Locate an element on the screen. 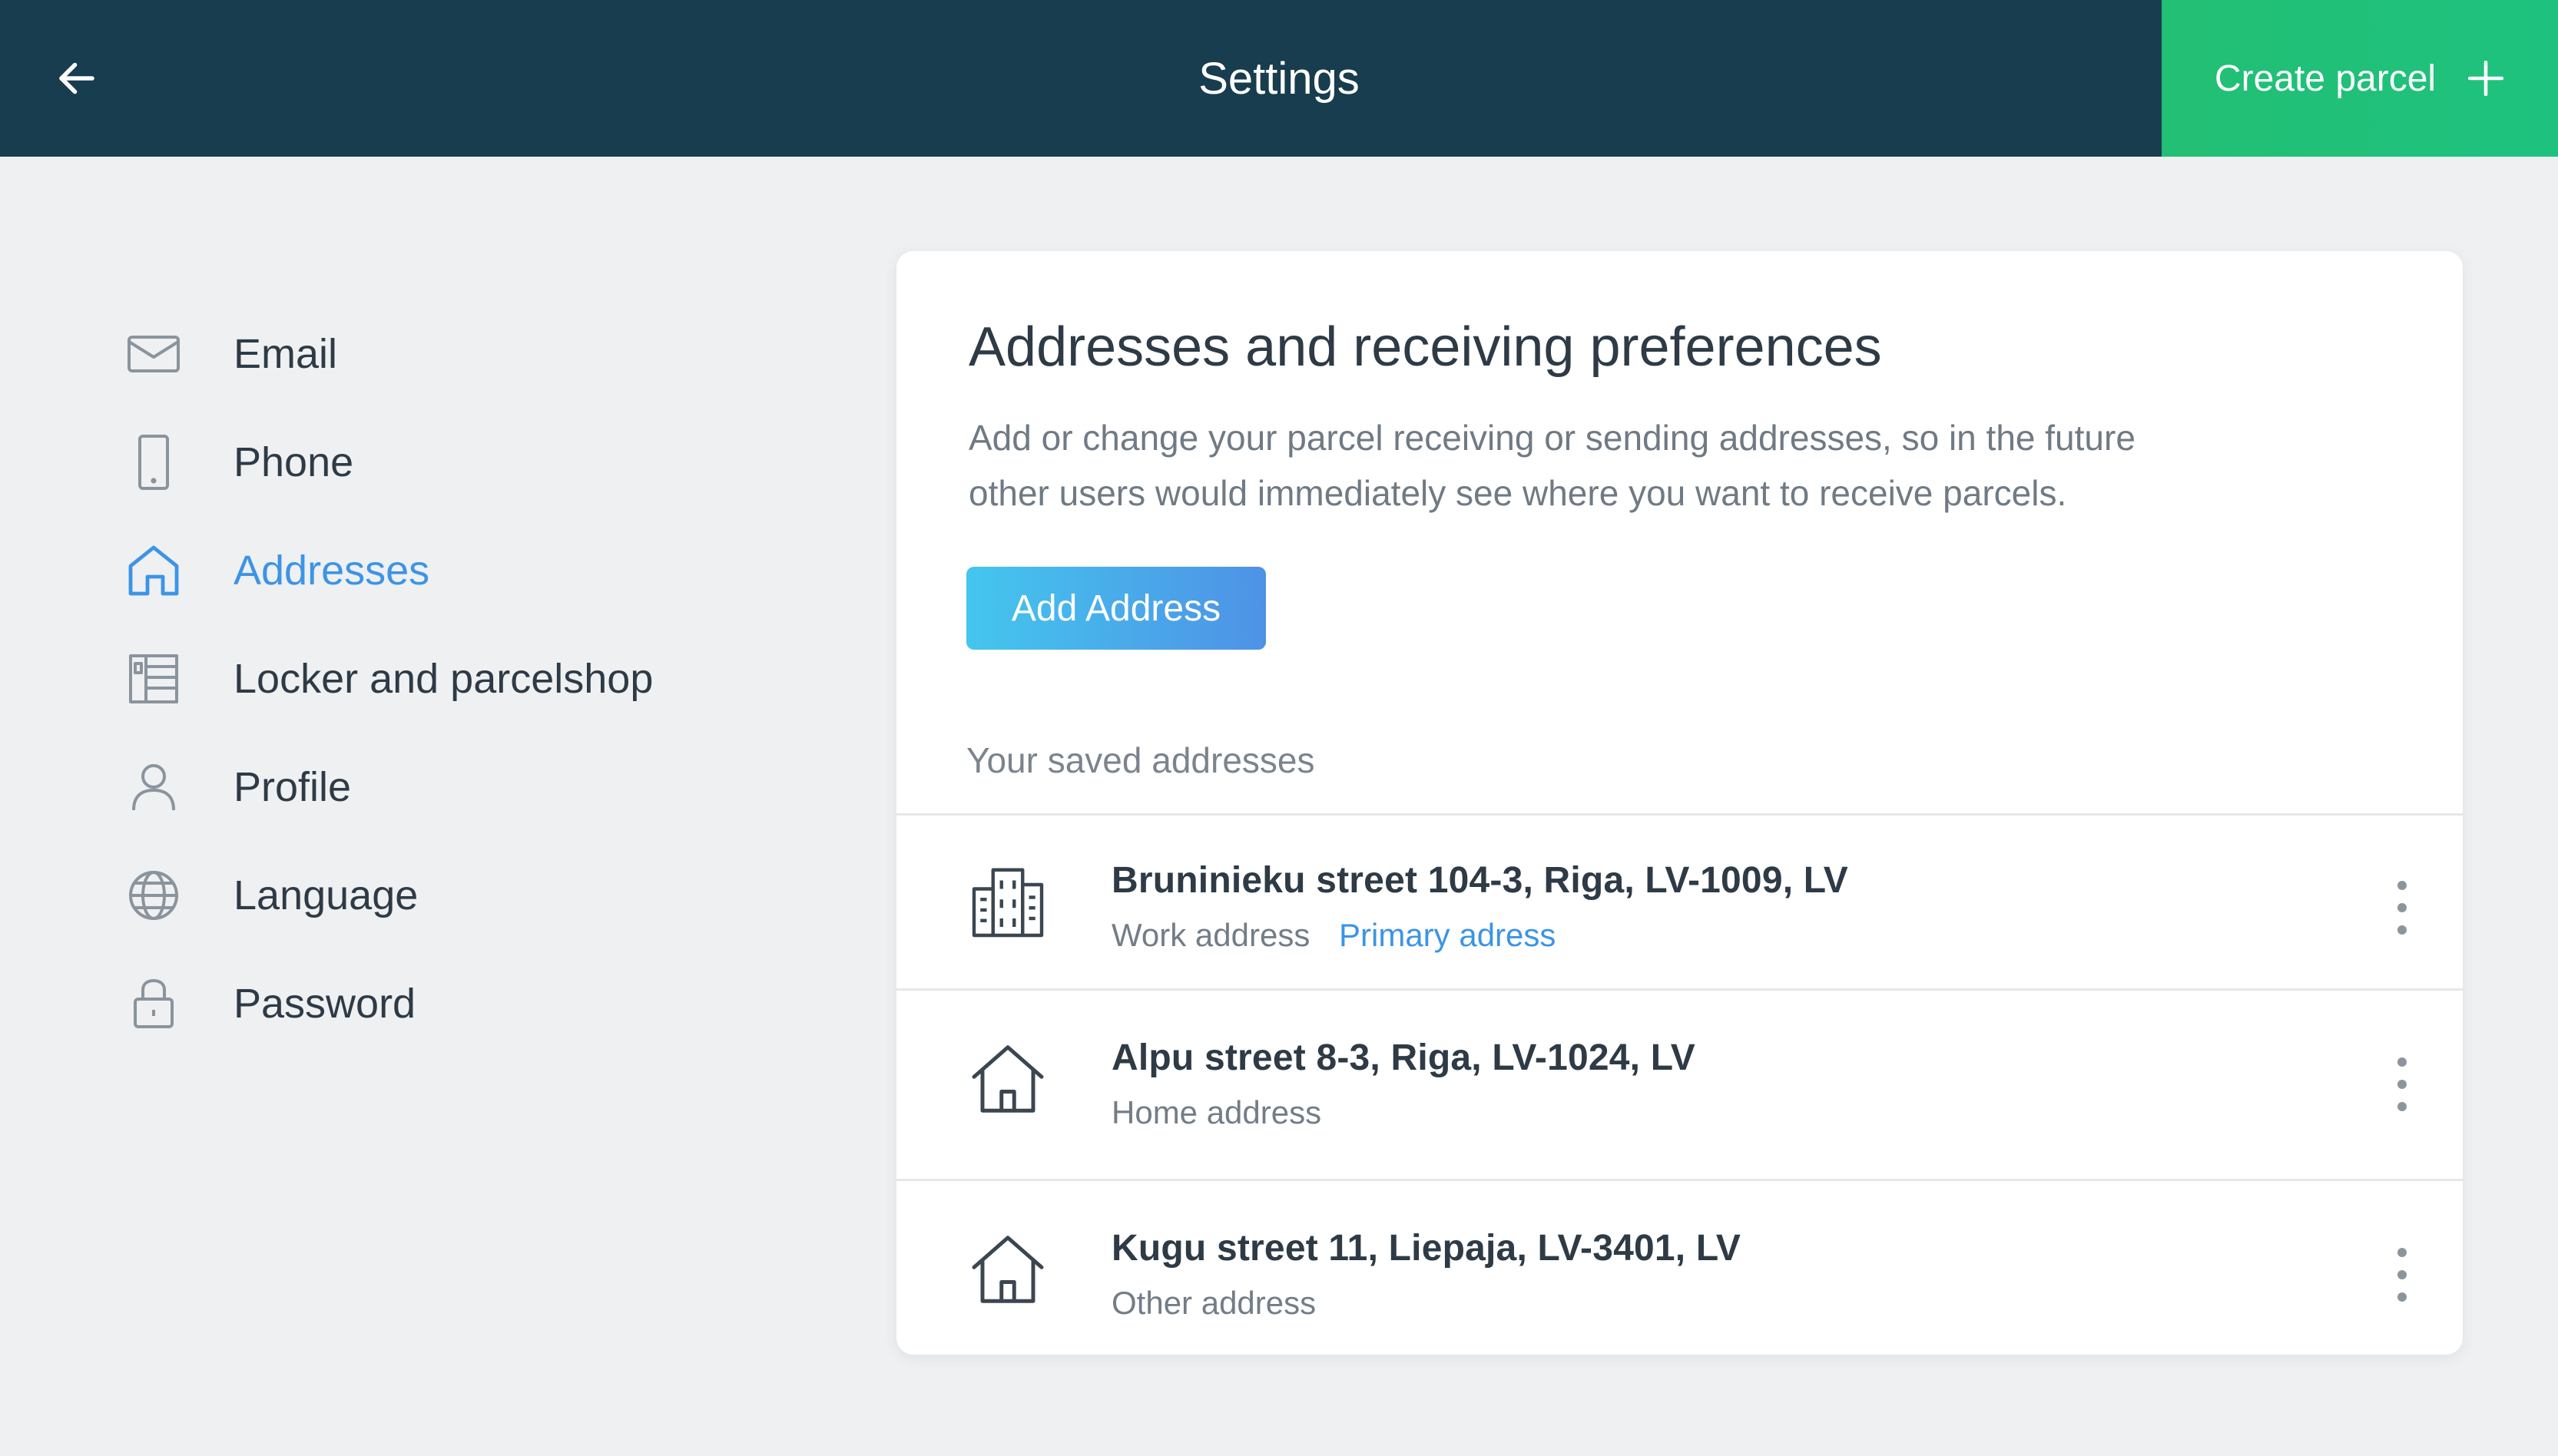 The height and width of the screenshot is (1456, 2558). lock-icon is located at coordinates (153, 1003).